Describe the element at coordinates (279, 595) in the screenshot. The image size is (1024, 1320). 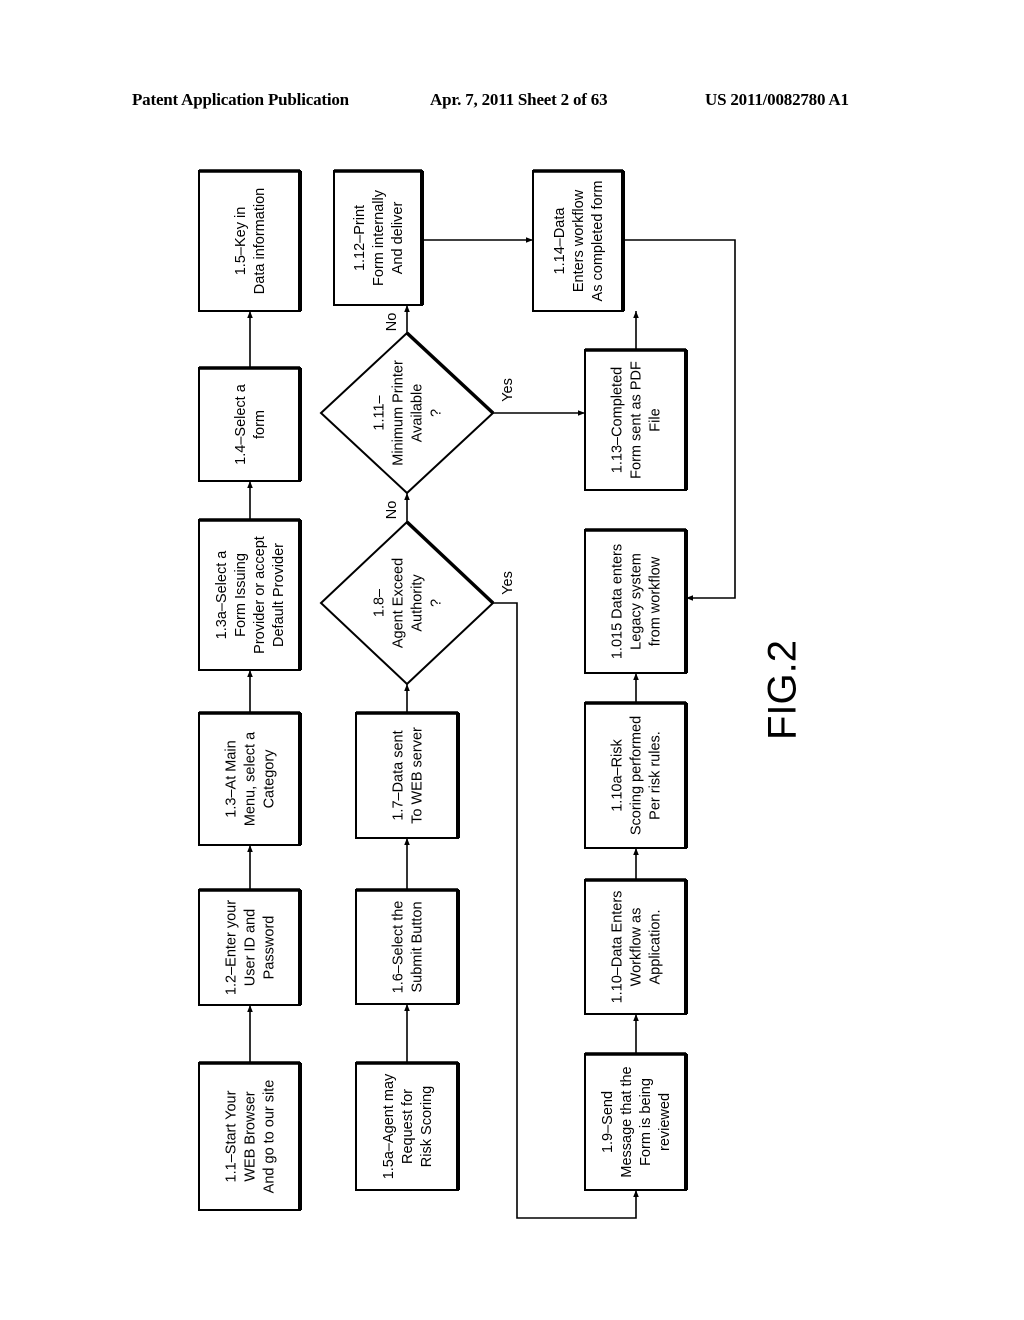
I see `node-label-line: Default Provider` at that location.